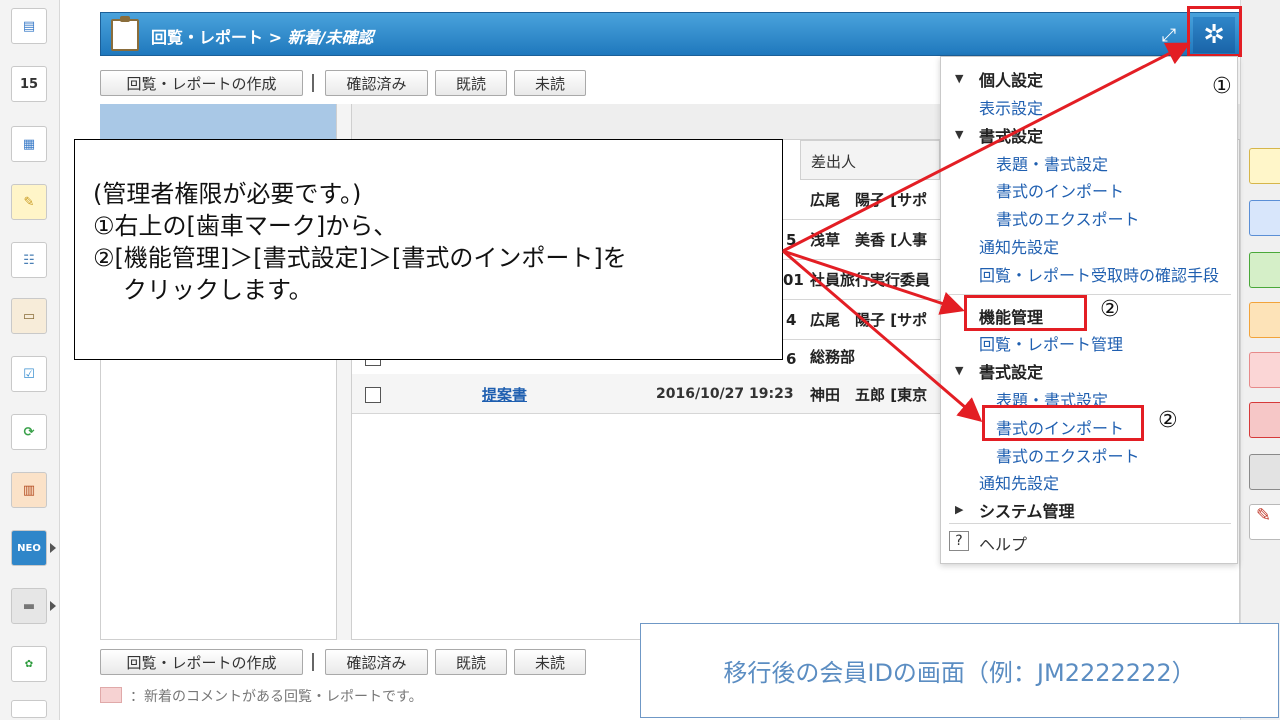  Describe the element at coordinates (111, 695) in the screenshot. I see `new-comment-swatch` at that location.